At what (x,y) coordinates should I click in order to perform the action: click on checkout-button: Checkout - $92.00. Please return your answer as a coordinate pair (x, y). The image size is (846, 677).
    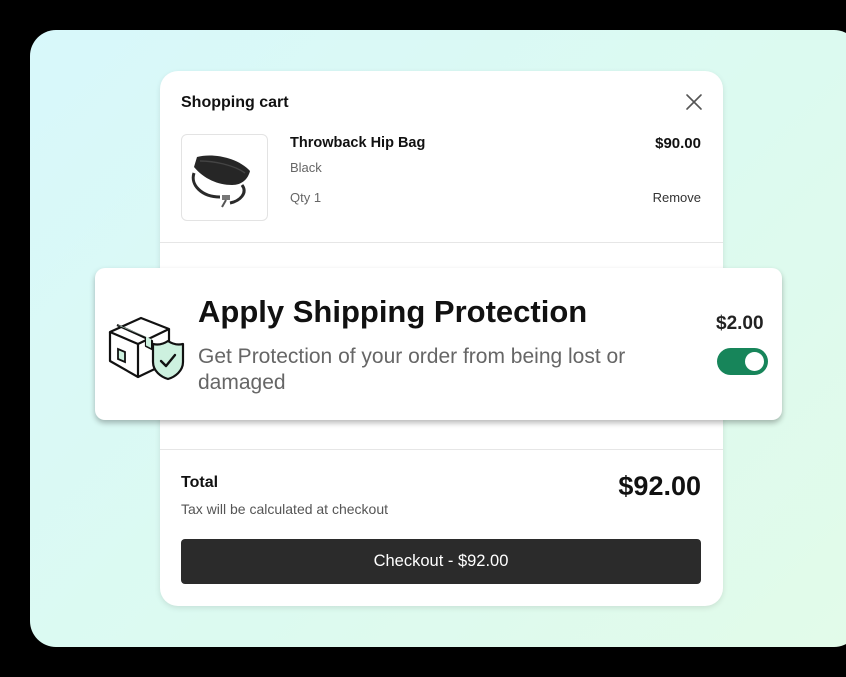
    Looking at the image, I should click on (441, 561).